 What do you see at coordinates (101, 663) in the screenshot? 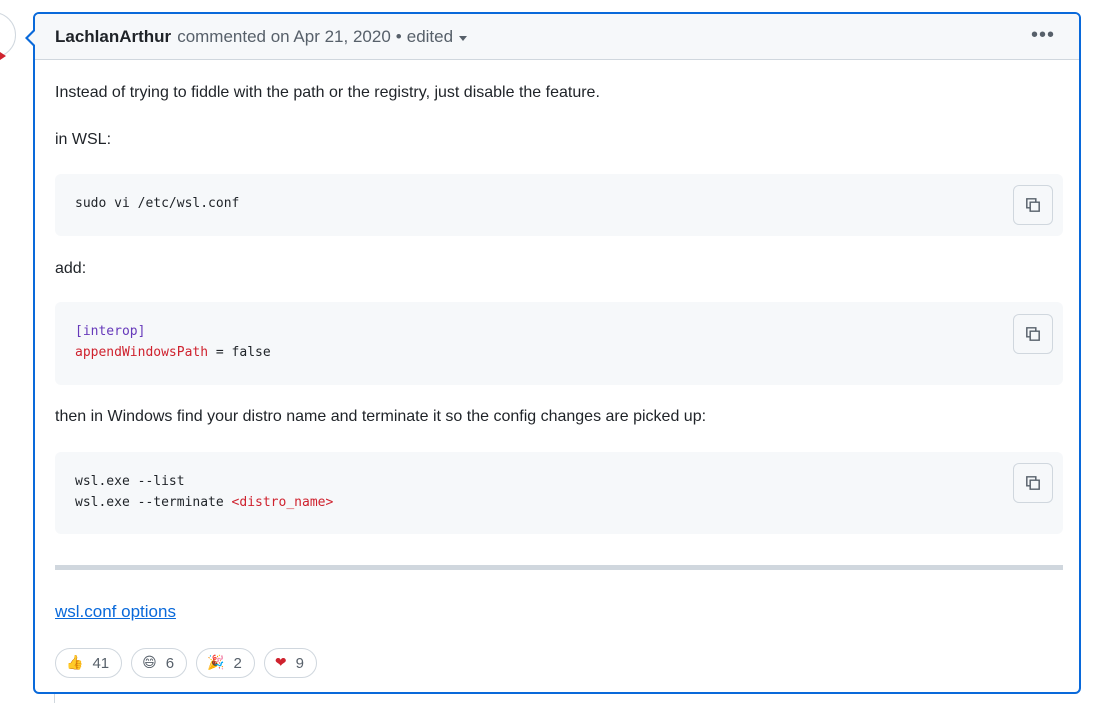
I see `reaction-count: 41` at bounding box center [101, 663].